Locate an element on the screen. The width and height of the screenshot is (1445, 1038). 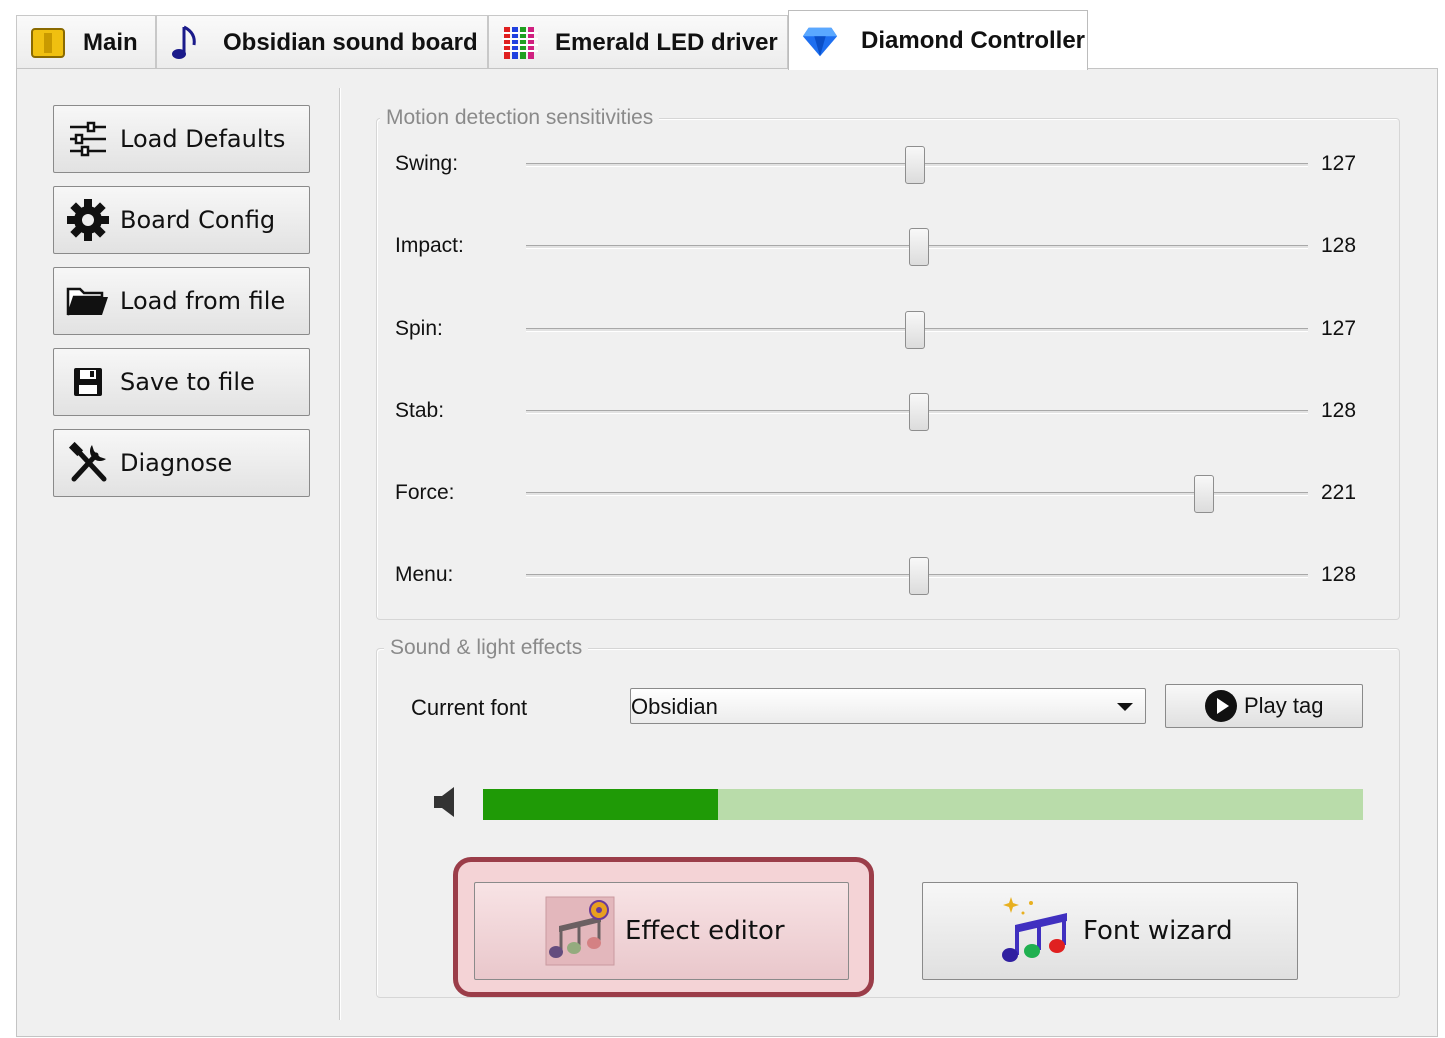
dropdown-arrow-icon is located at coordinates (1125, 707).